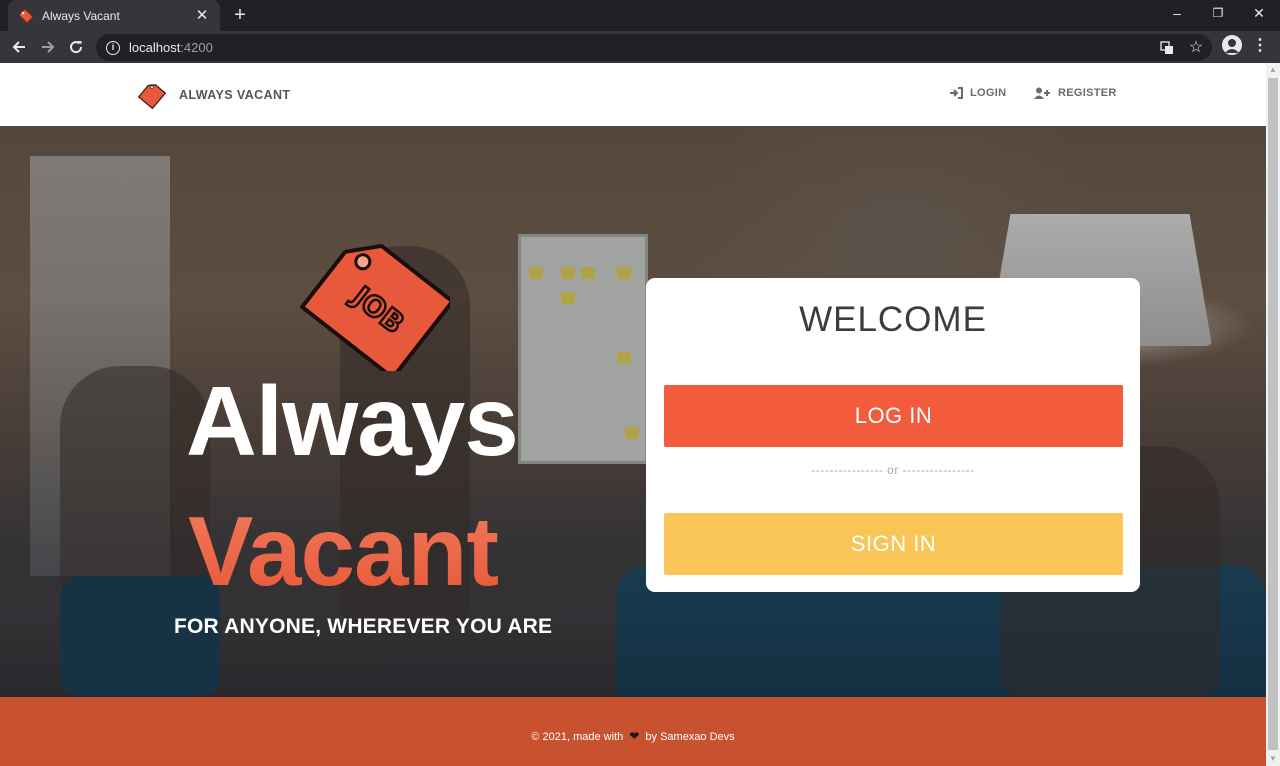 The height and width of the screenshot is (766, 1280). Describe the element at coordinates (1232, 45) in the screenshot. I see `profile-avatar-icon` at that location.